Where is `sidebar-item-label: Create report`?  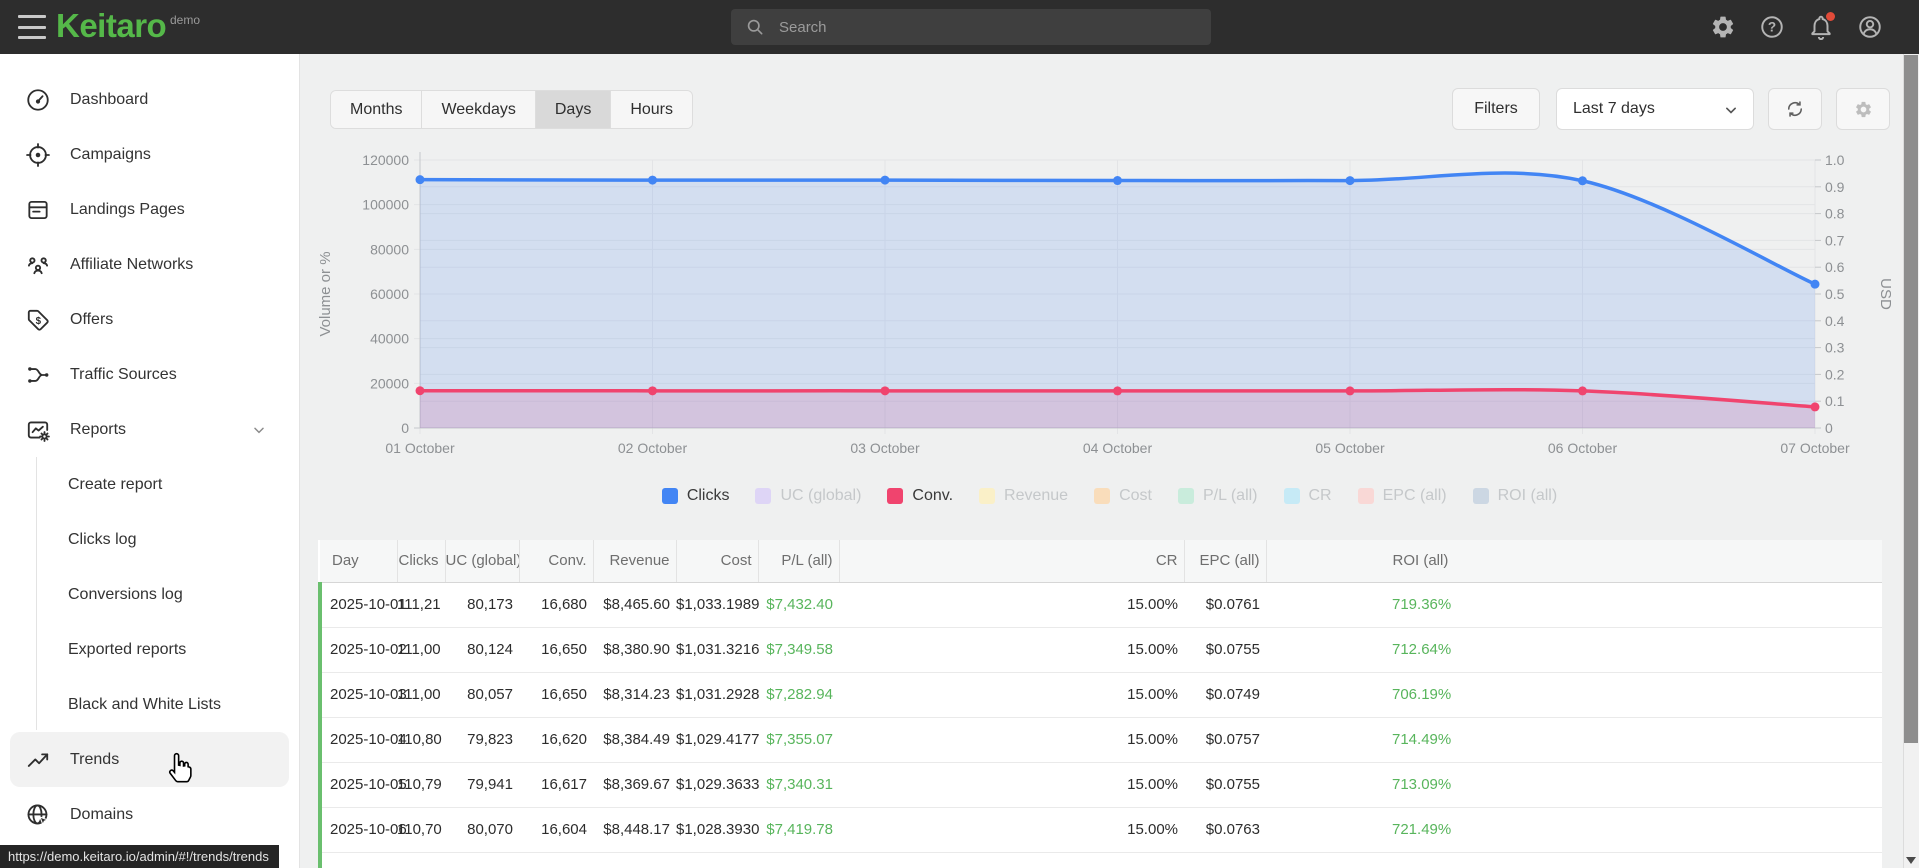 sidebar-item-label: Create report is located at coordinates (115, 484).